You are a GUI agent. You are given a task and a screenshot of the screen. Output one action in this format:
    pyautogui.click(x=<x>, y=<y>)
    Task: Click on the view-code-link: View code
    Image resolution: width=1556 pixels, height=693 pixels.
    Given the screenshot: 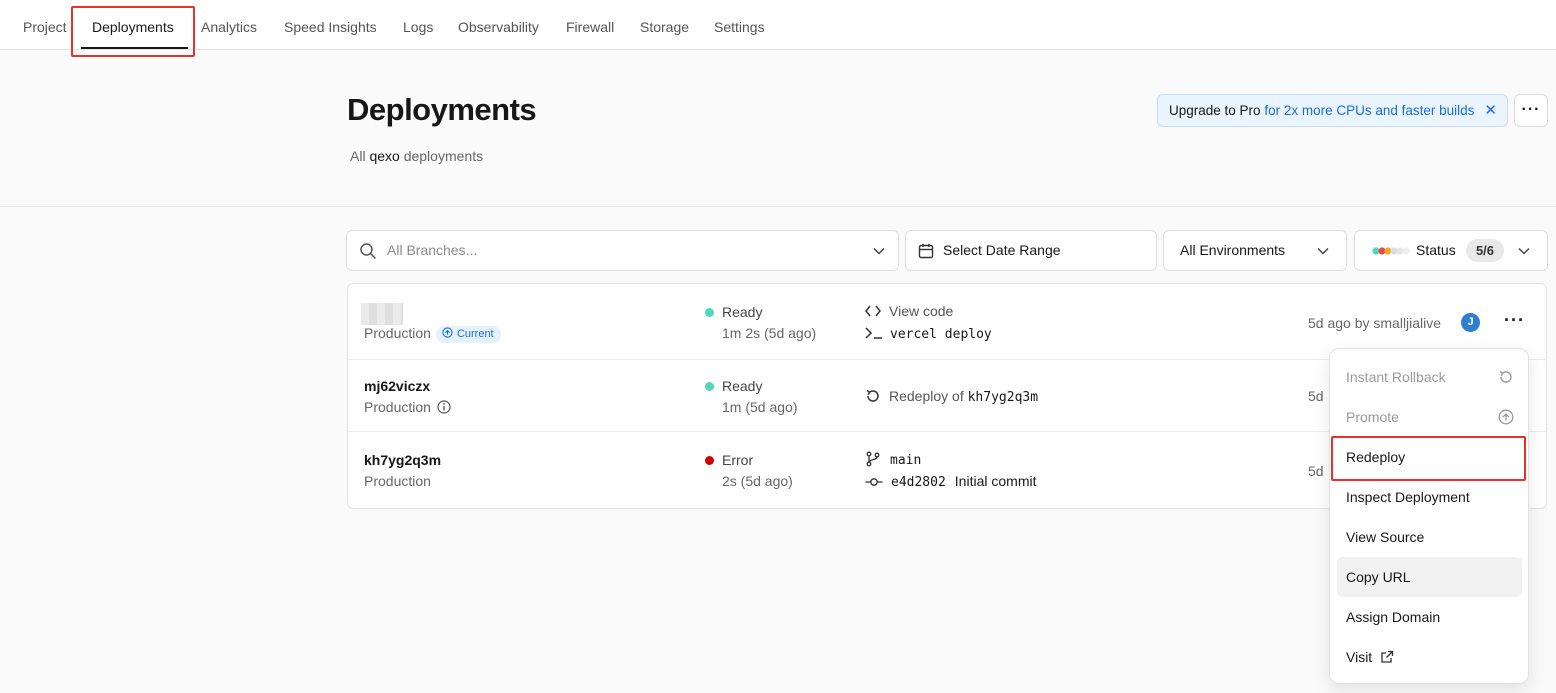 What is the action you would take?
    pyautogui.click(x=909, y=311)
    